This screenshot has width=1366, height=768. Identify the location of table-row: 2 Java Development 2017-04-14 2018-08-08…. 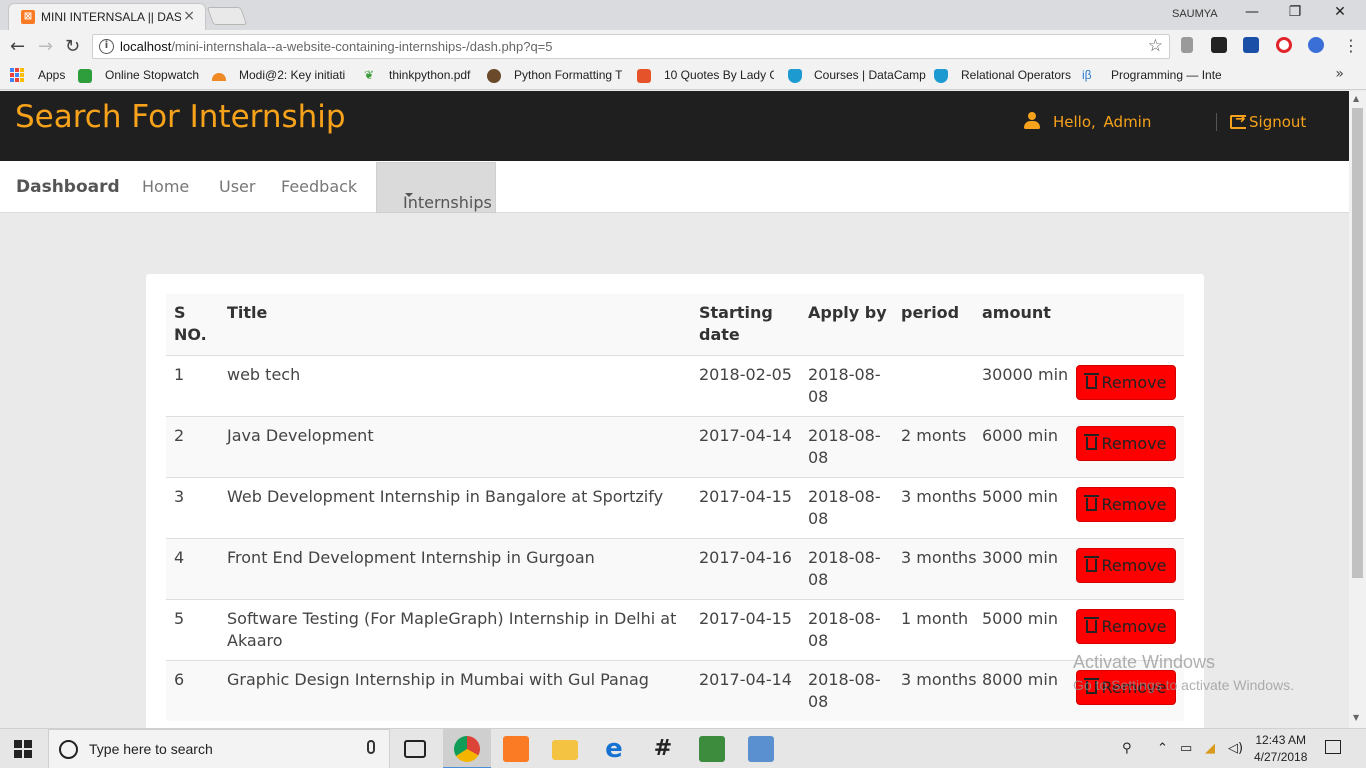
(675, 446).